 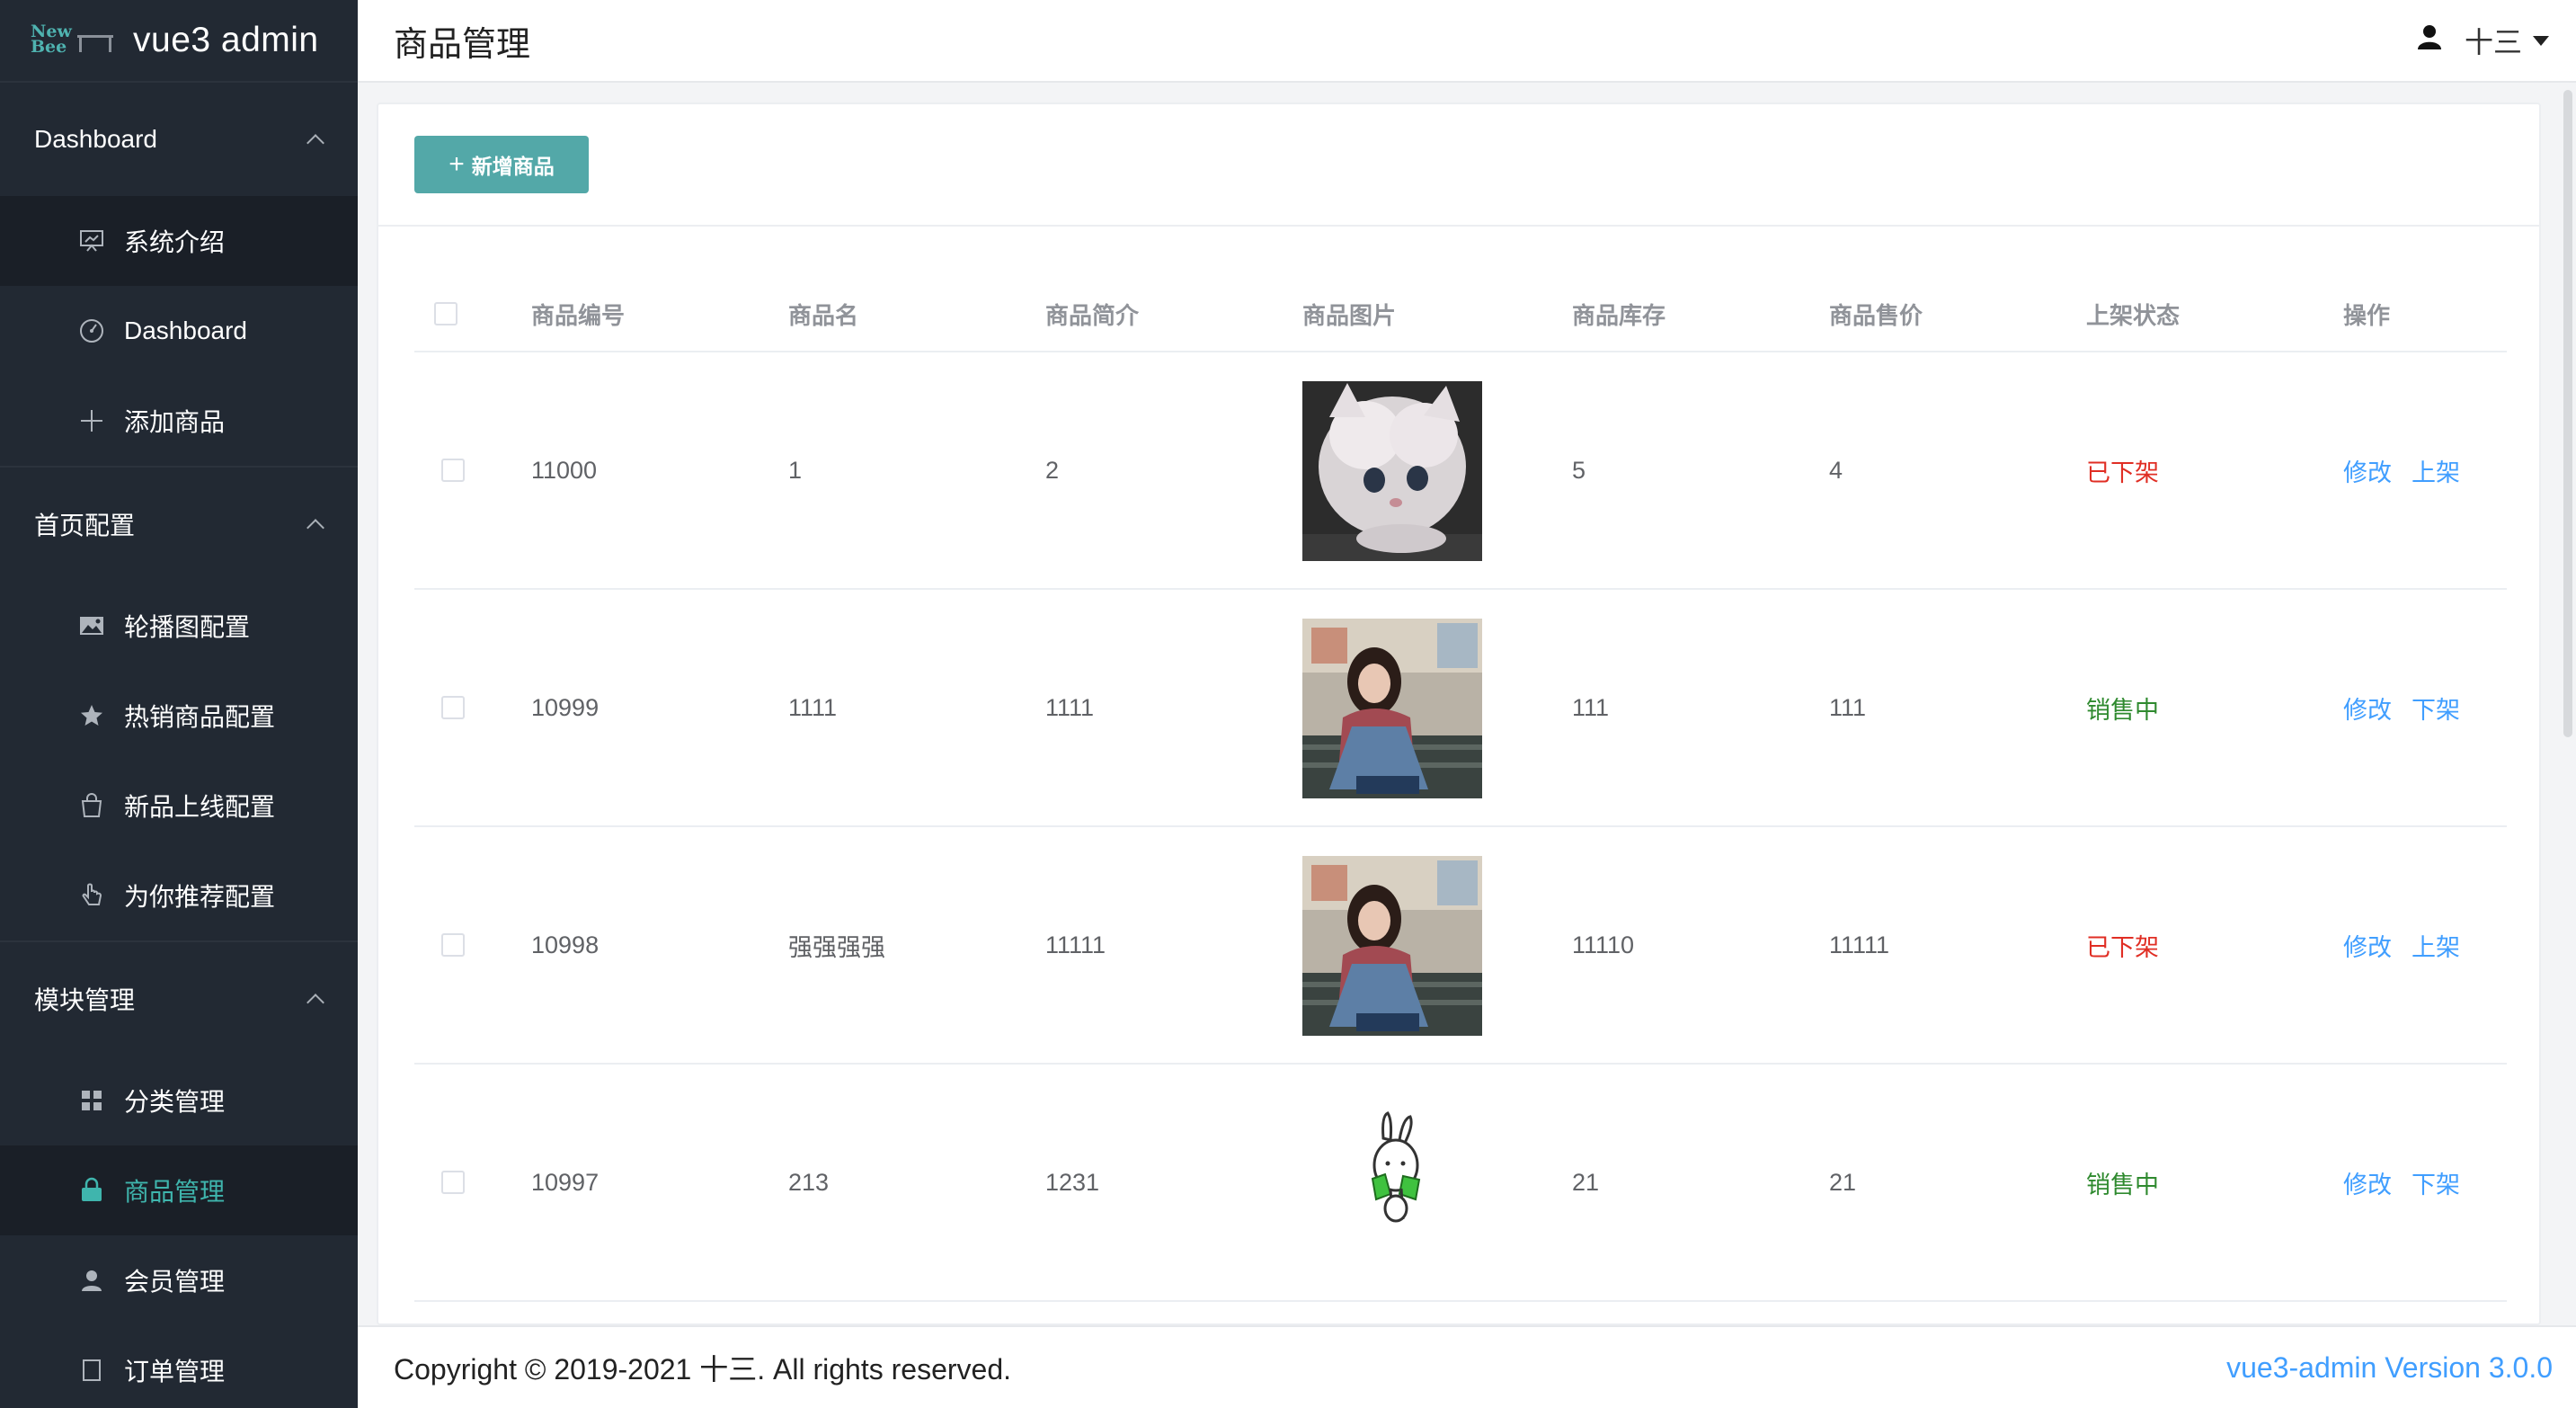 I want to click on col-header-name: 商品名, so click(x=823, y=315).